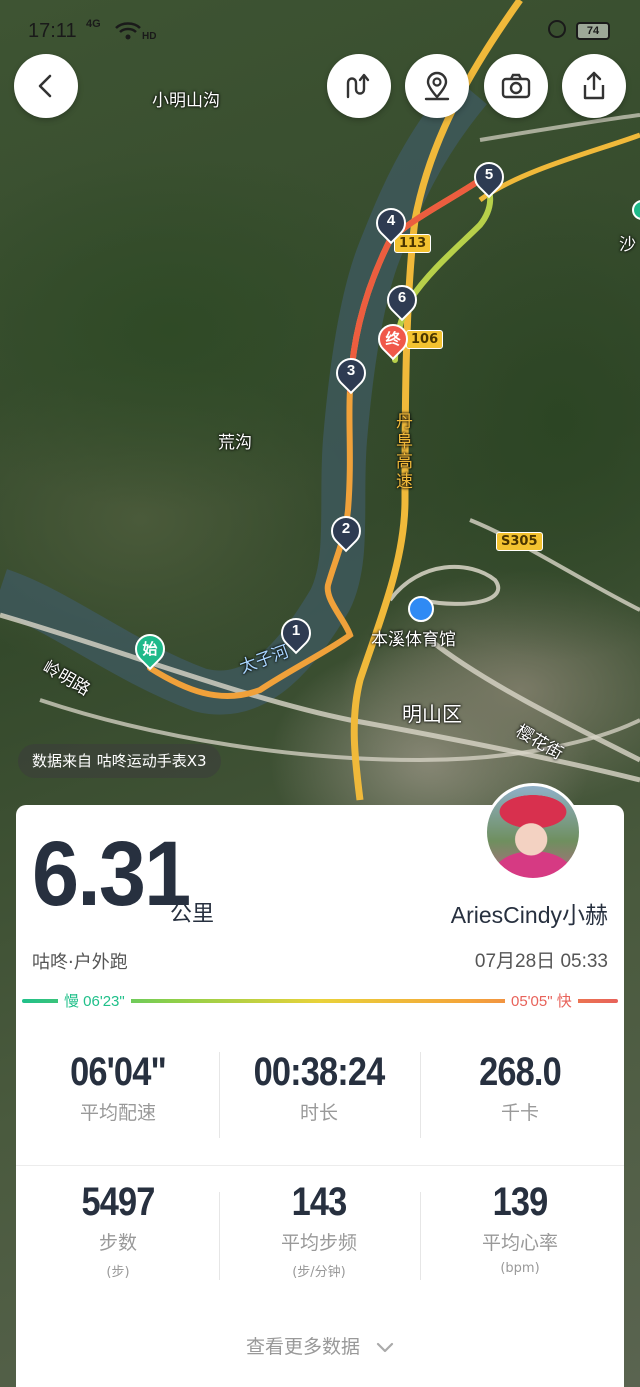 The width and height of the screenshot is (640, 1387). What do you see at coordinates (593, 31) in the screenshot?
I see `battery-icon: 74` at bounding box center [593, 31].